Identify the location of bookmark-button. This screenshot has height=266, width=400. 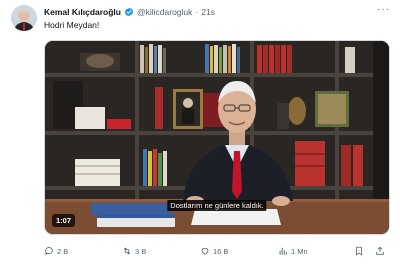
(359, 251).